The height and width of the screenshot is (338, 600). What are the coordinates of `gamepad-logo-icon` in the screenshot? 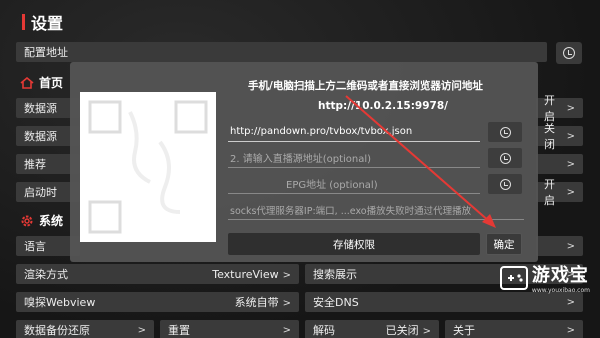 It's located at (513, 277).